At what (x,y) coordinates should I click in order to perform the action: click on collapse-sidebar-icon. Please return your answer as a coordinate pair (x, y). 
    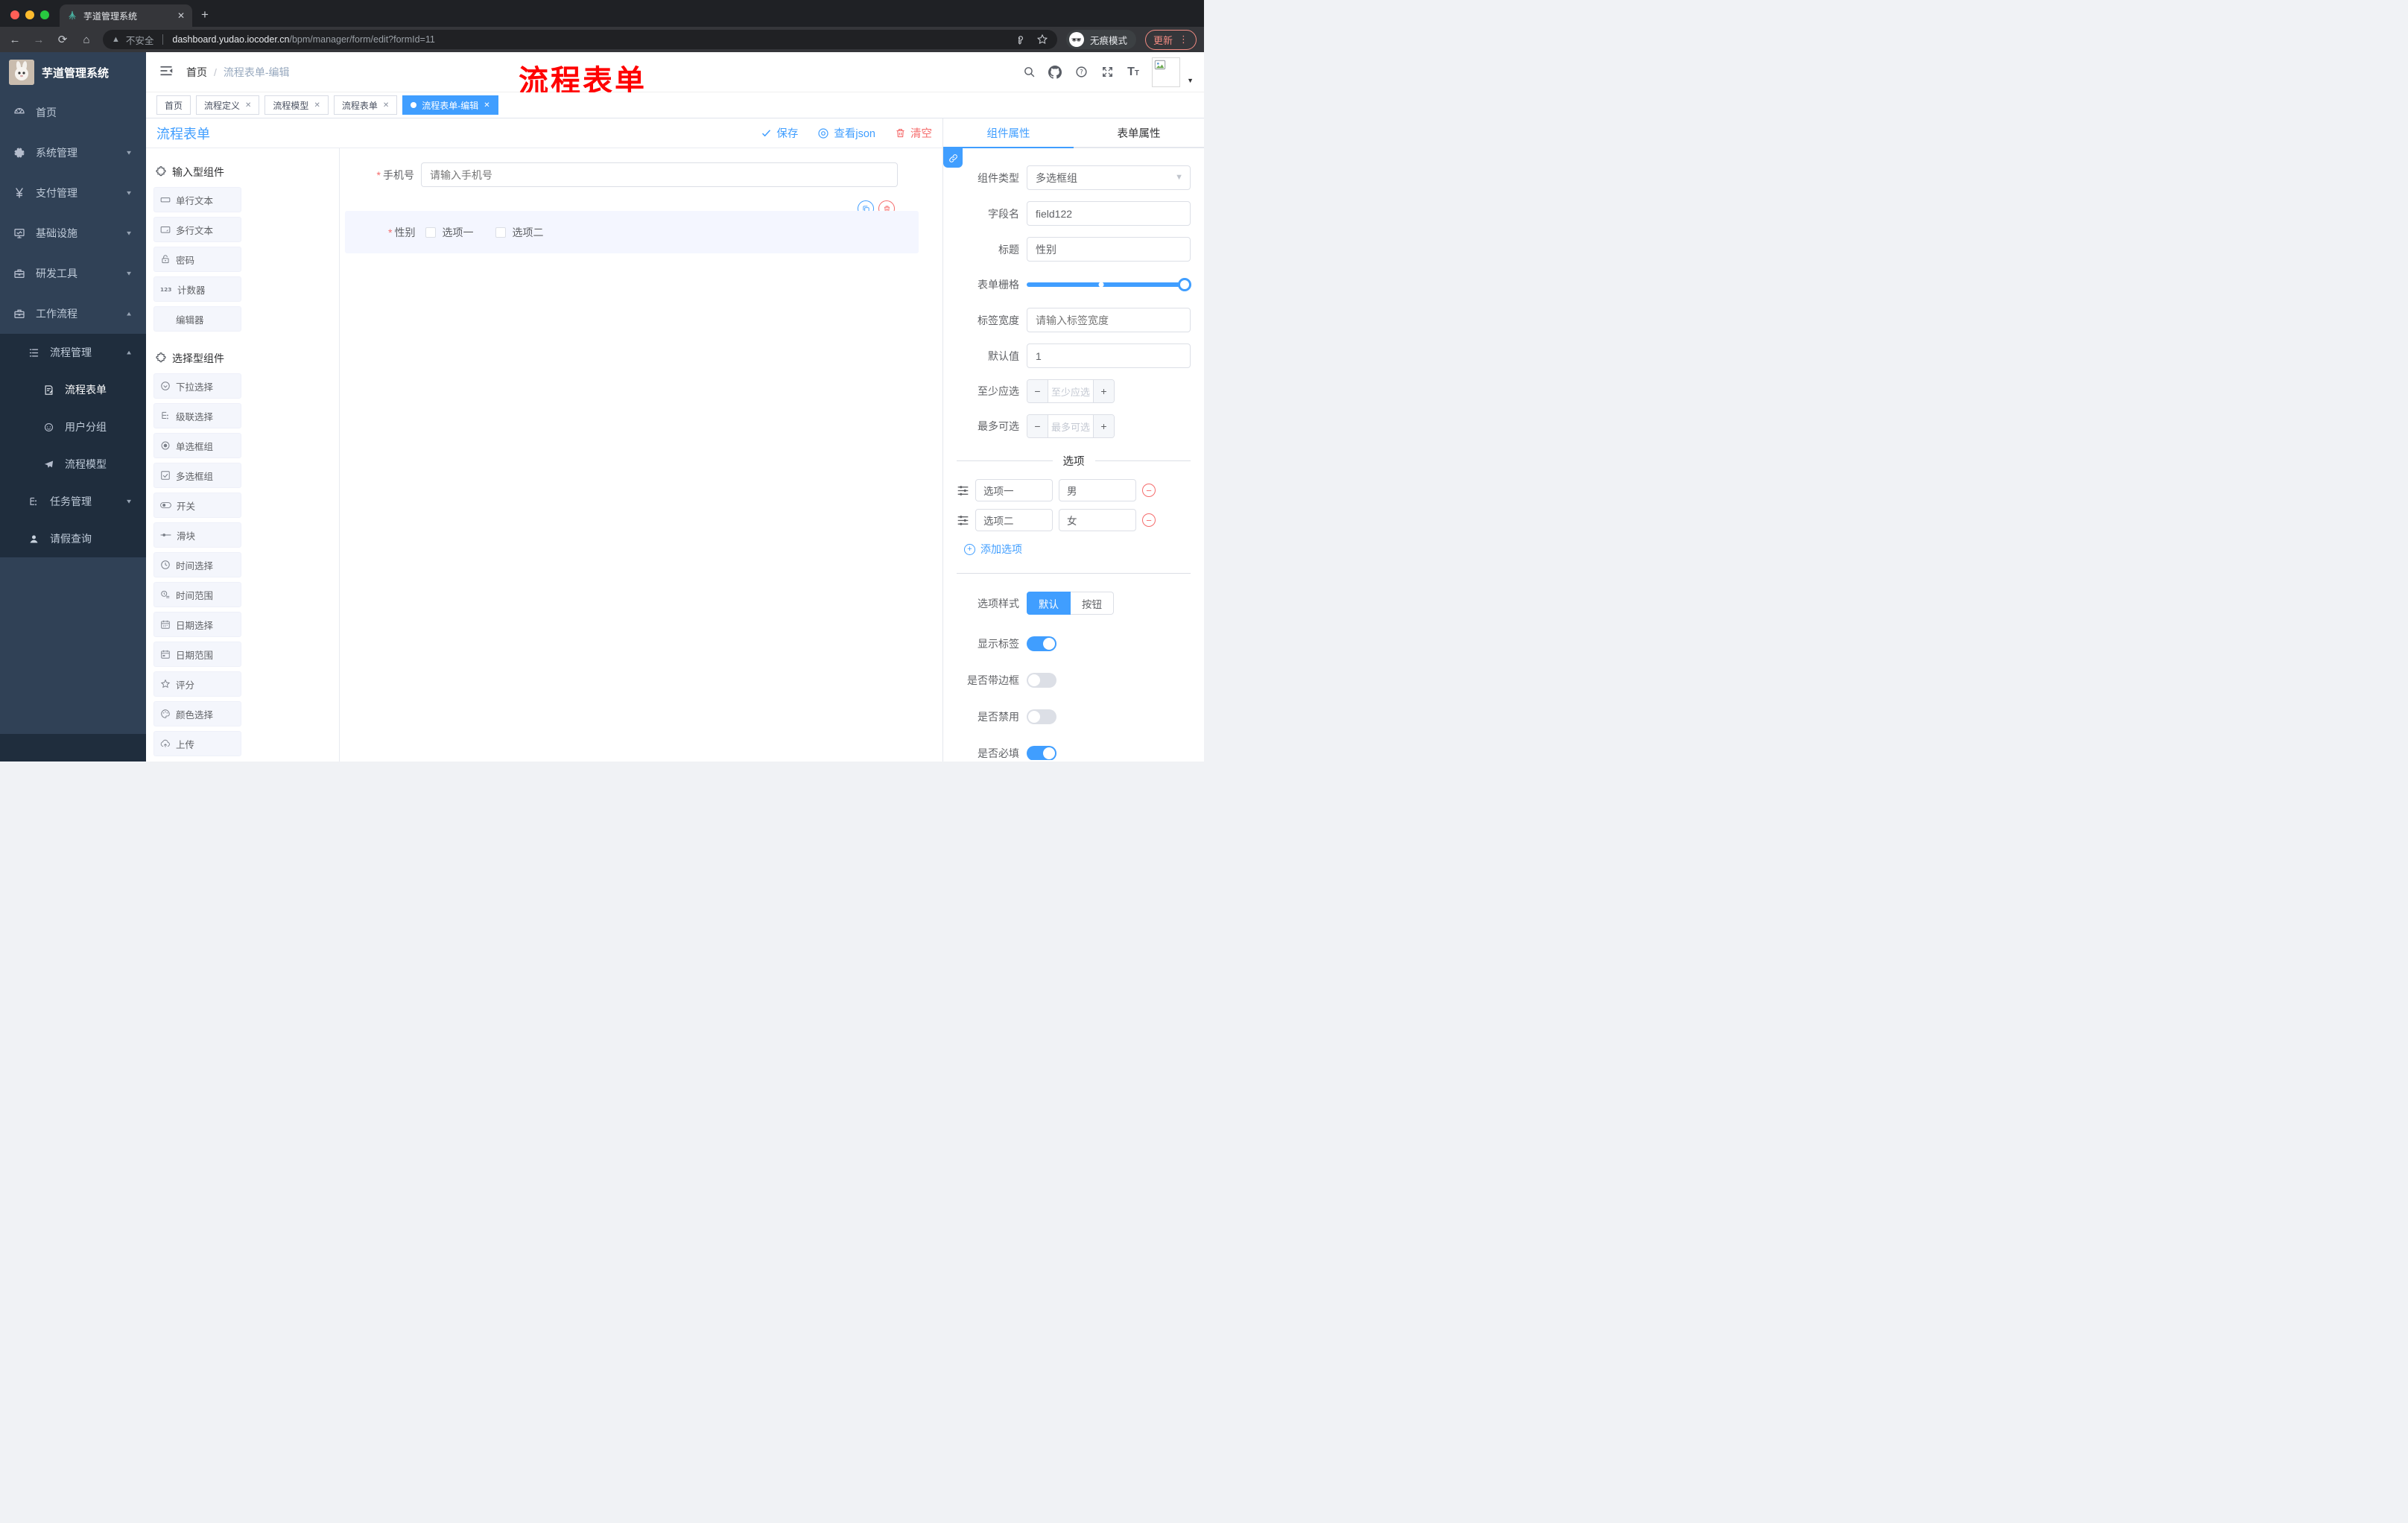
    Looking at the image, I should click on (166, 72).